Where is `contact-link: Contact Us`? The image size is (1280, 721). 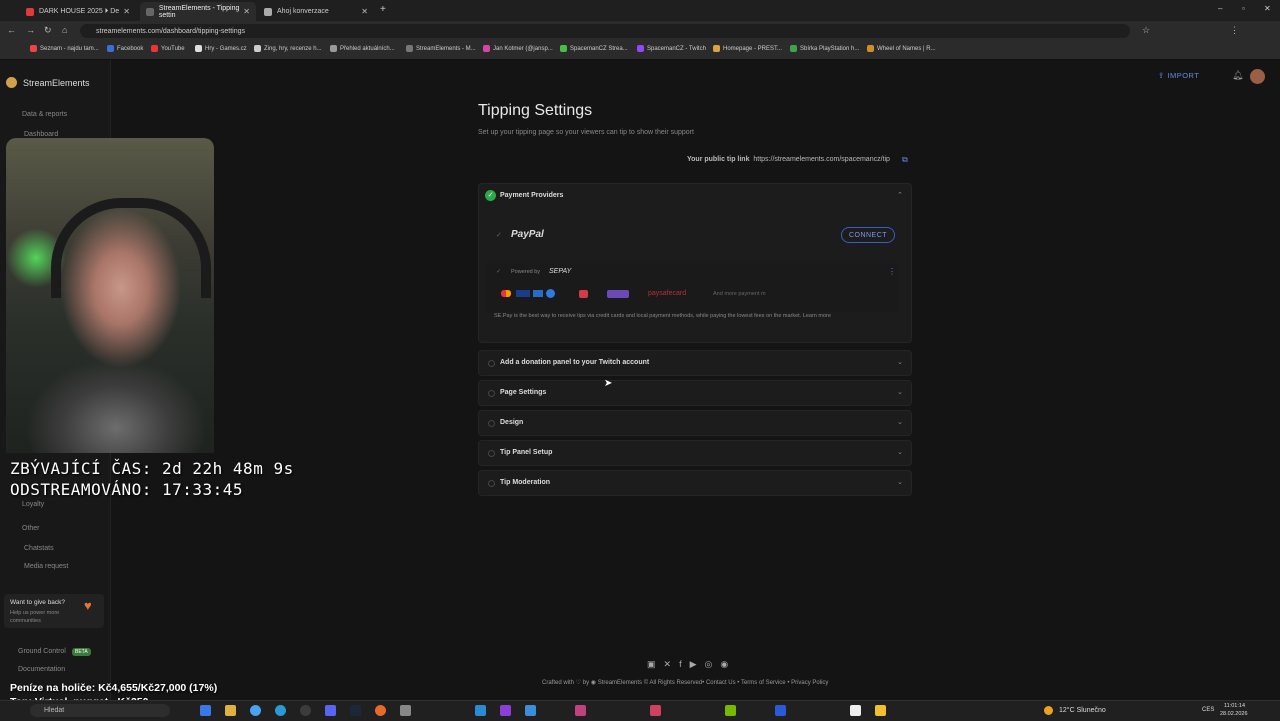 contact-link: Contact Us is located at coordinates (721, 683).